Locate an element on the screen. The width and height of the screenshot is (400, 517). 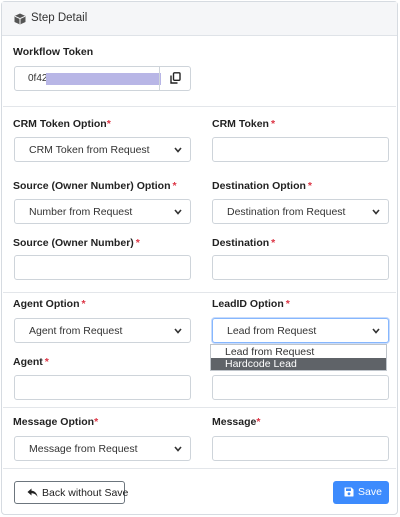
agent-option-select: Agent from Request is located at coordinates (102, 330).